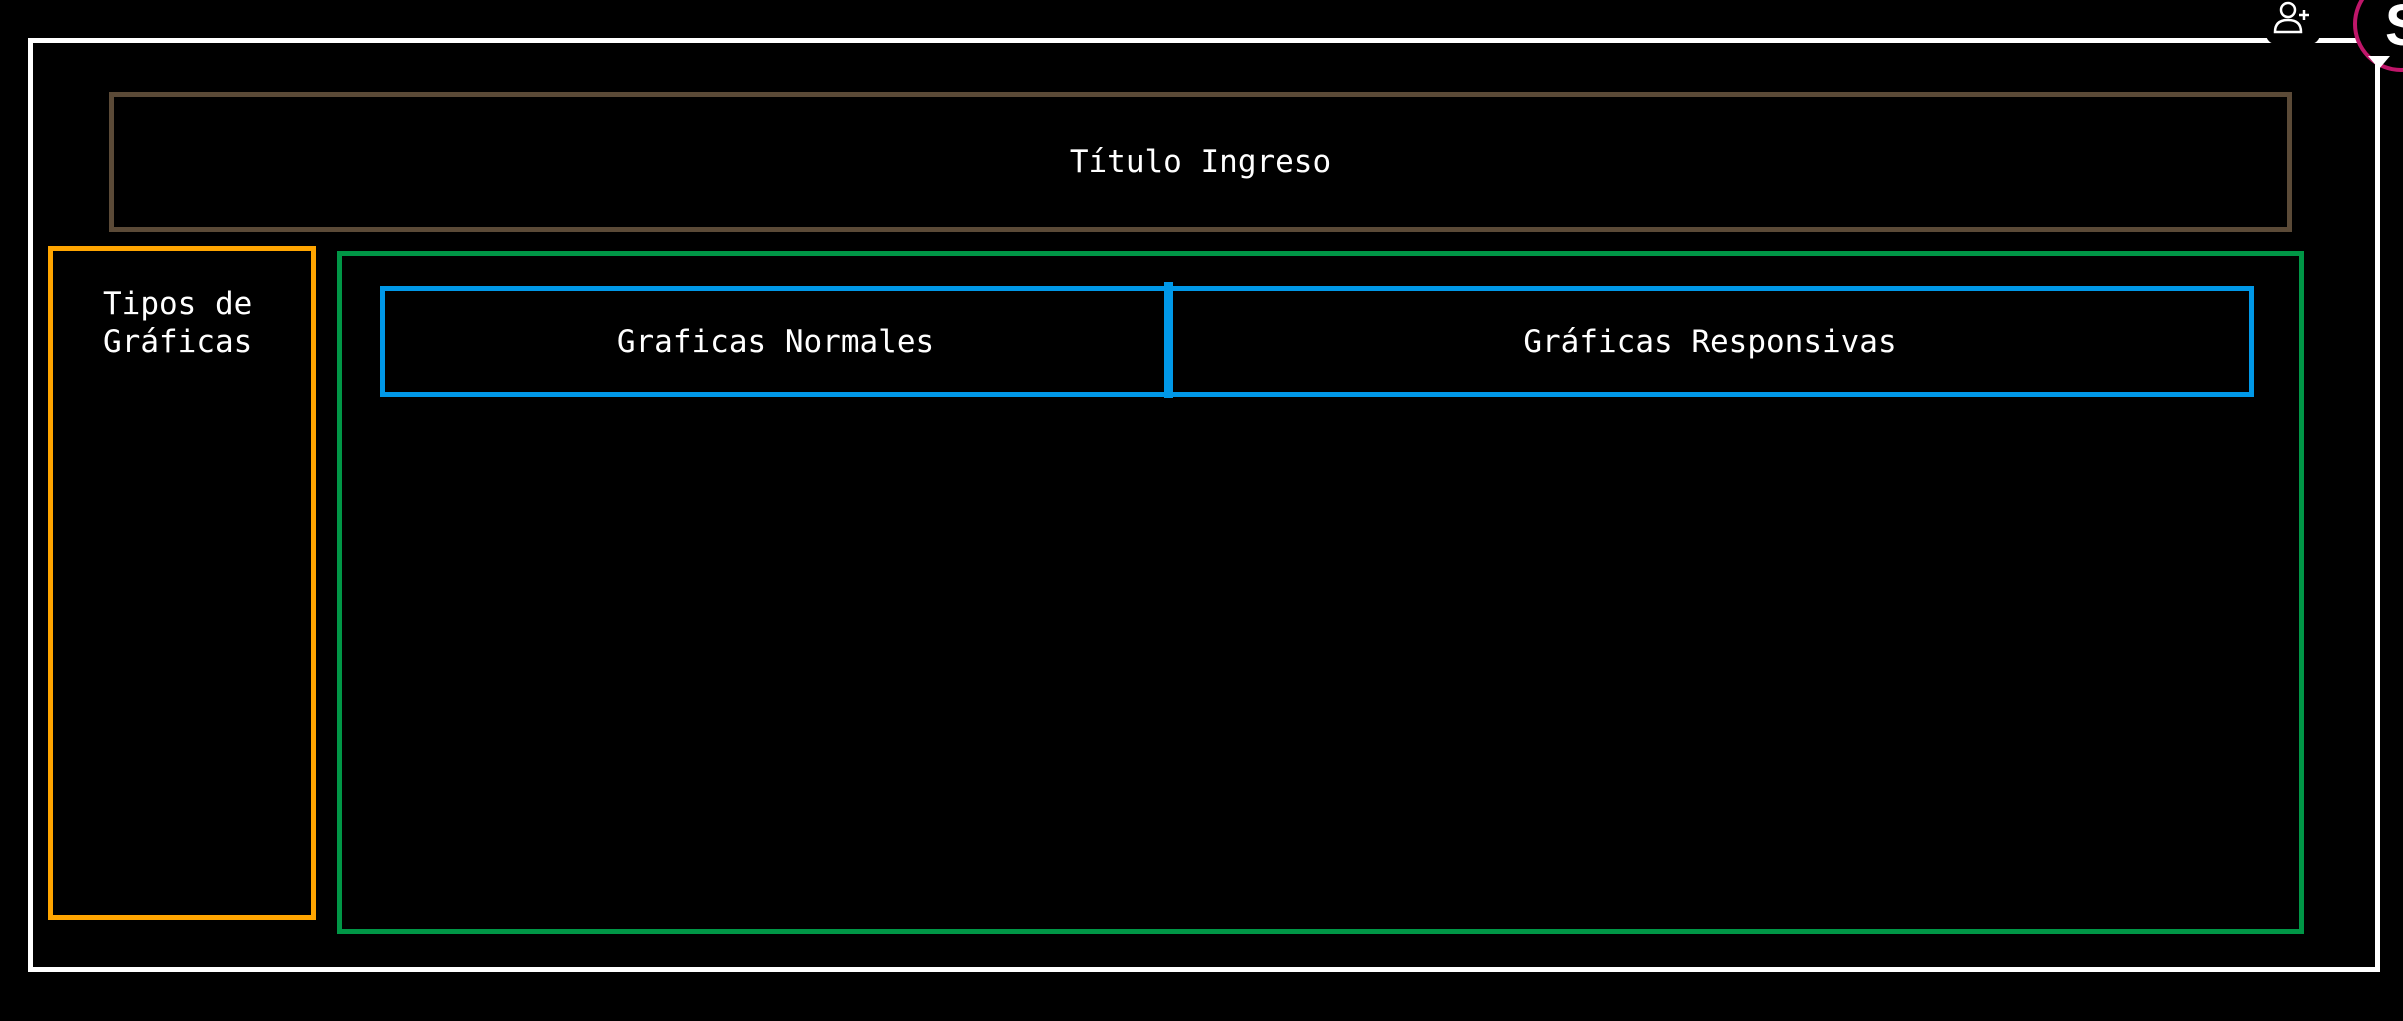  I want to click on sidebar-label: Tipos de Gráficas, so click(178, 323).